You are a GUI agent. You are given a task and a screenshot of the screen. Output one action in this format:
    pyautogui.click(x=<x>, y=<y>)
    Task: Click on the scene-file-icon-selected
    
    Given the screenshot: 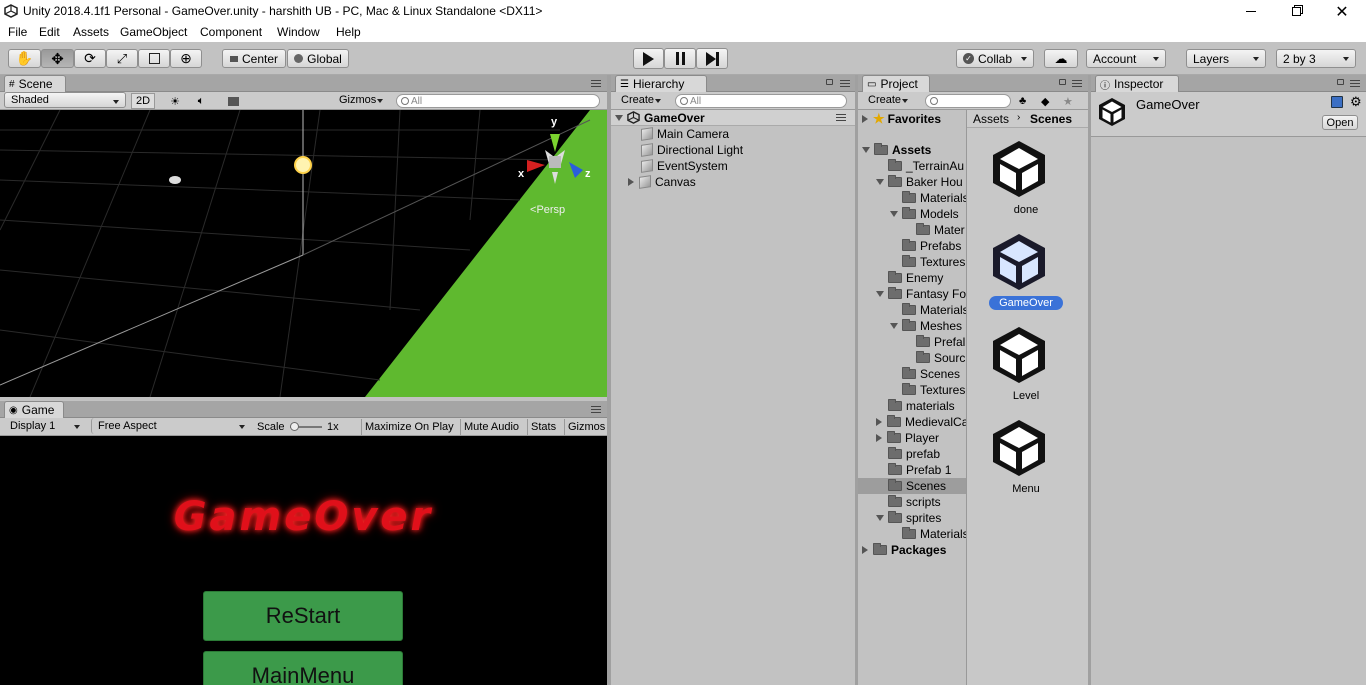 What is the action you would take?
    pyautogui.click(x=1019, y=263)
    